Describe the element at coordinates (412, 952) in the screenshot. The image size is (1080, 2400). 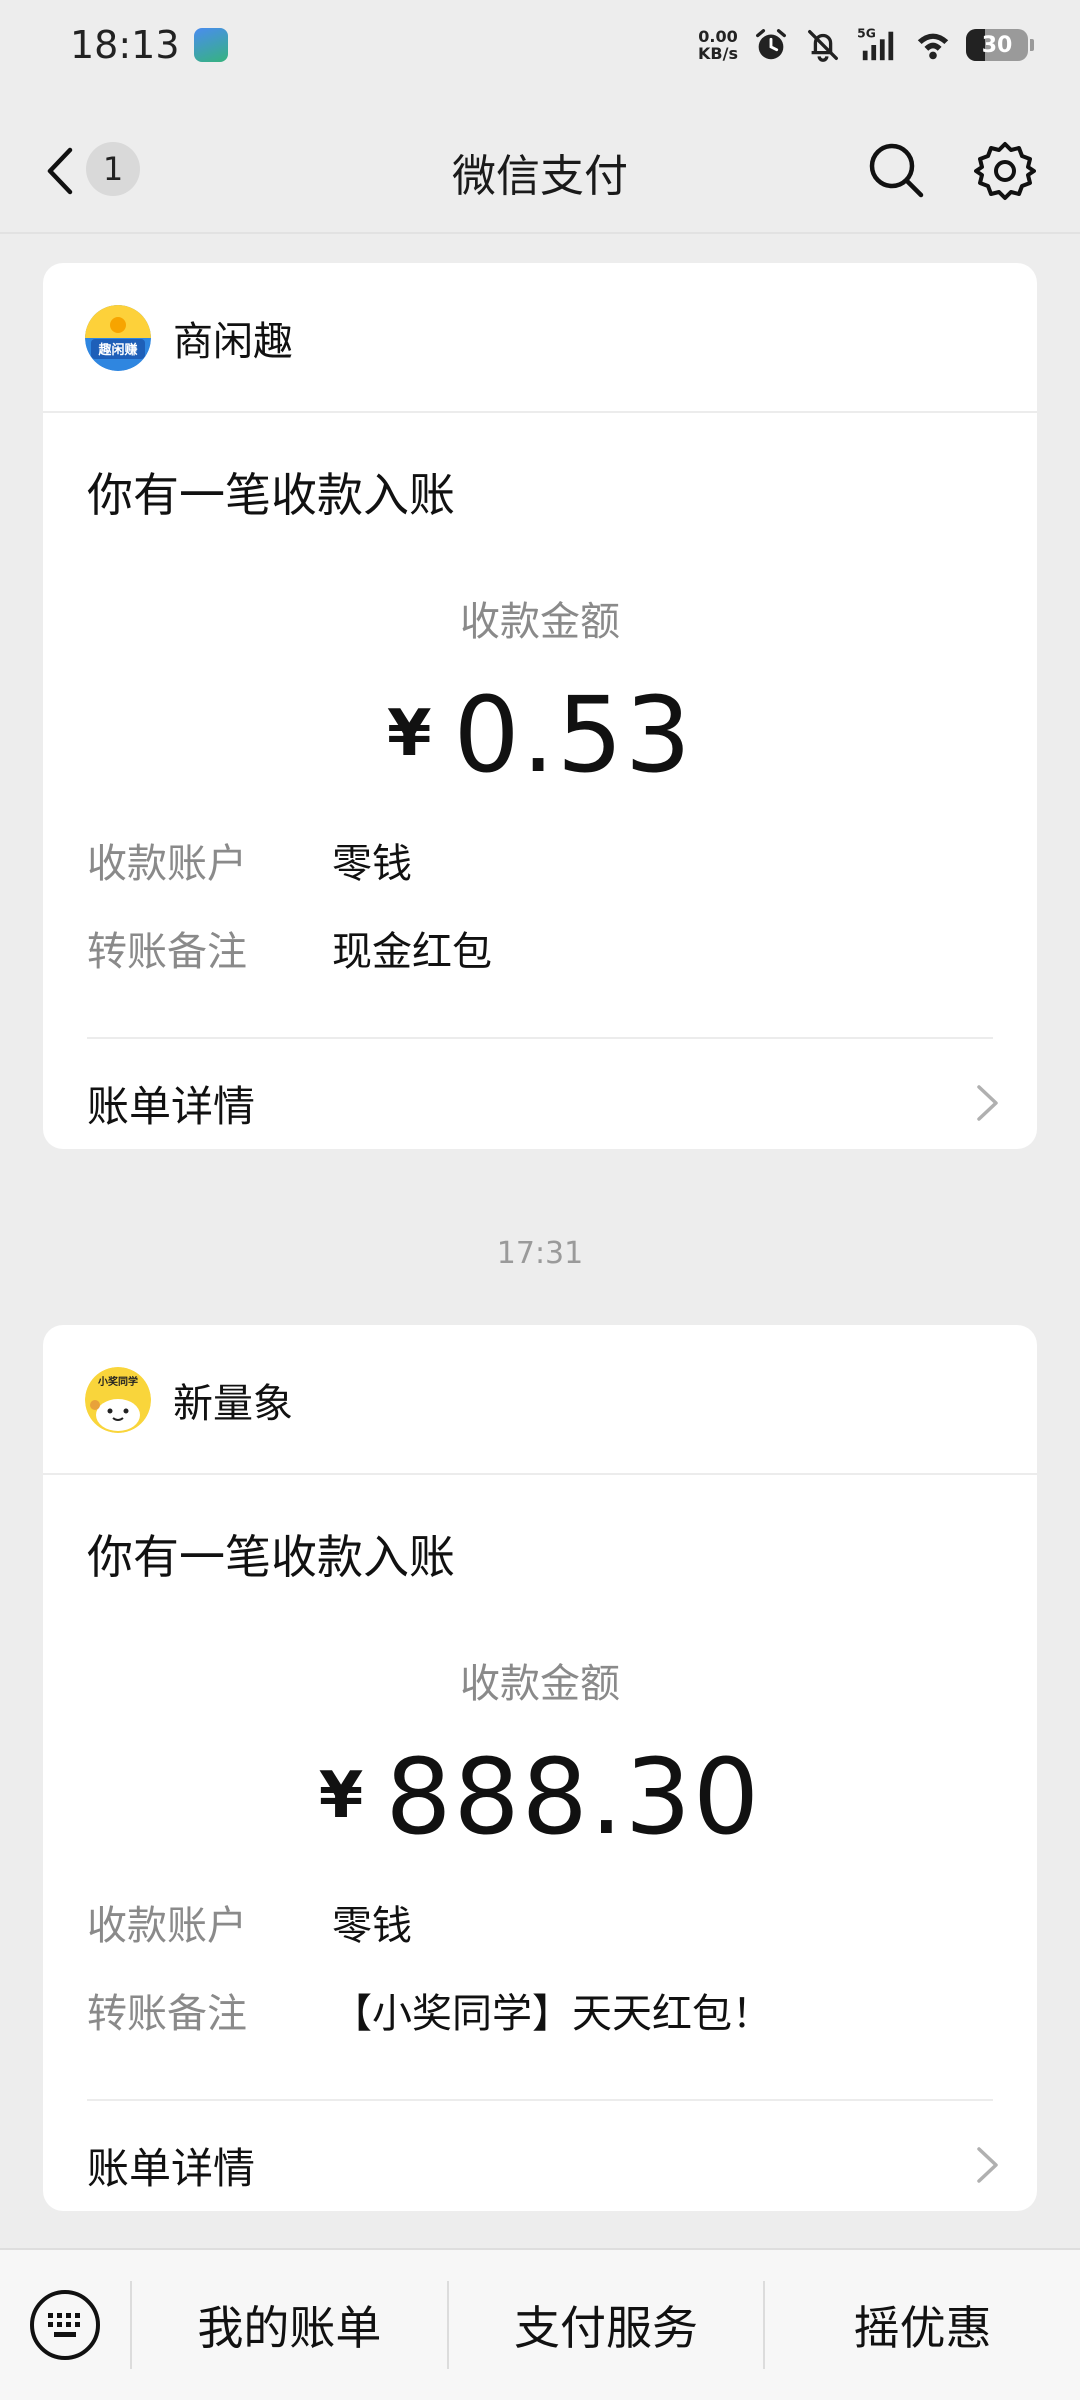
I see `note-value: 现金红包` at that location.